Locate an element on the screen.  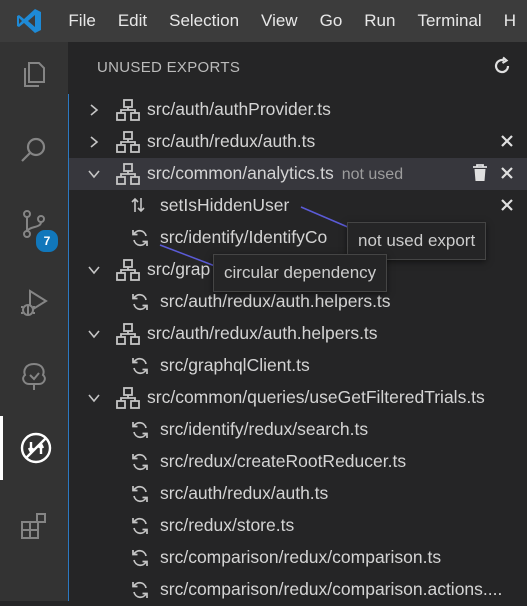
not-used-note: not used is located at coordinates (372, 174).